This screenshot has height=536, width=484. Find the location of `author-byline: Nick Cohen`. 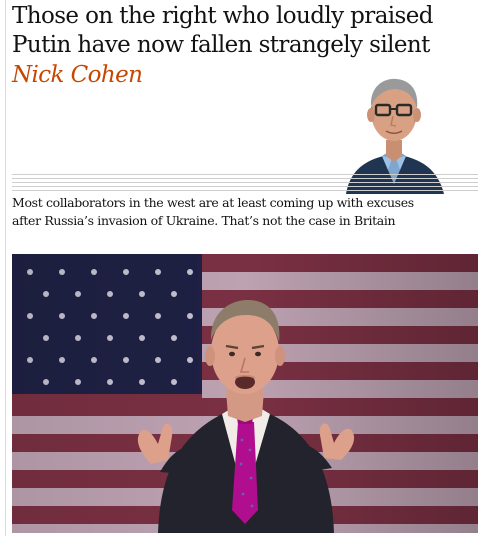

author-byline: Nick Cohen is located at coordinates (77, 75).